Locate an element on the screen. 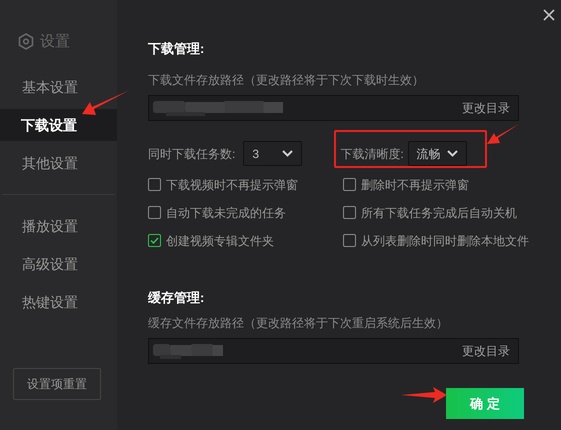 The height and width of the screenshot is (430, 561). checkbox-label: 创建视频专辑文件夹 is located at coordinates (220, 241).